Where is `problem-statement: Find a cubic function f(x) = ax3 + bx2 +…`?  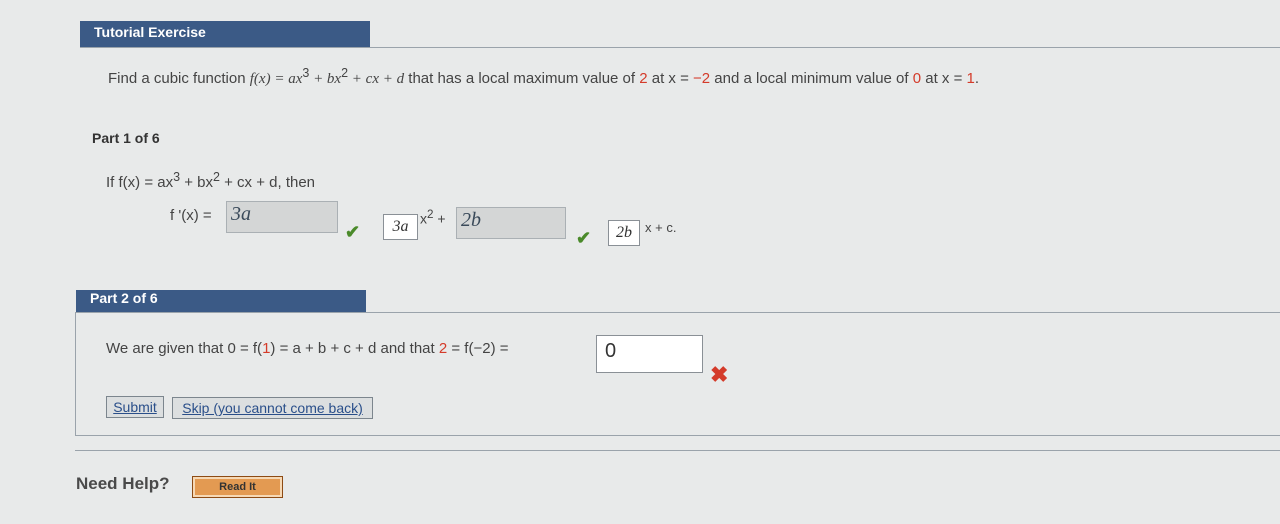
problem-statement: Find a cubic function f(x) = ax3 + bx2 +… is located at coordinates (544, 76).